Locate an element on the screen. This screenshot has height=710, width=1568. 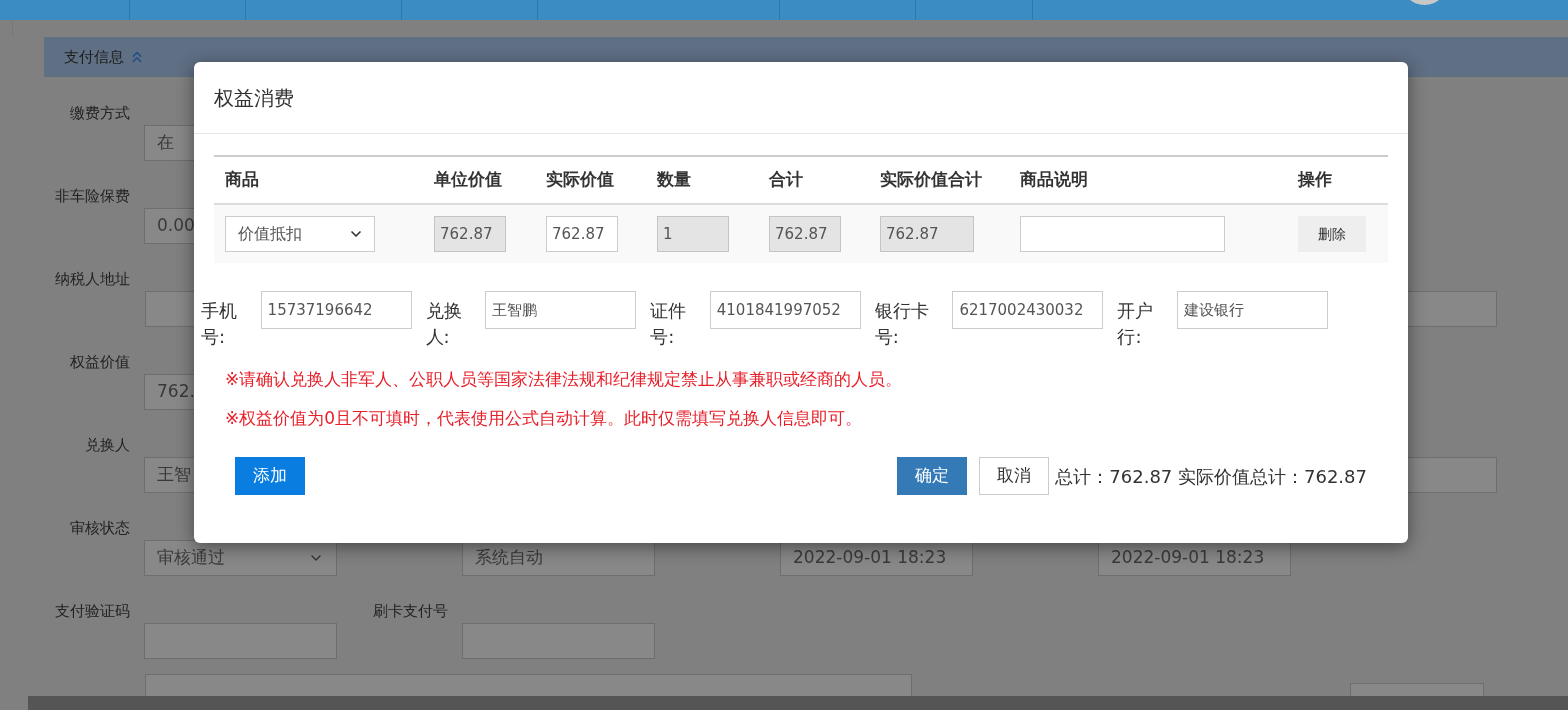
column-header: 合计 is located at coordinates (786, 179).